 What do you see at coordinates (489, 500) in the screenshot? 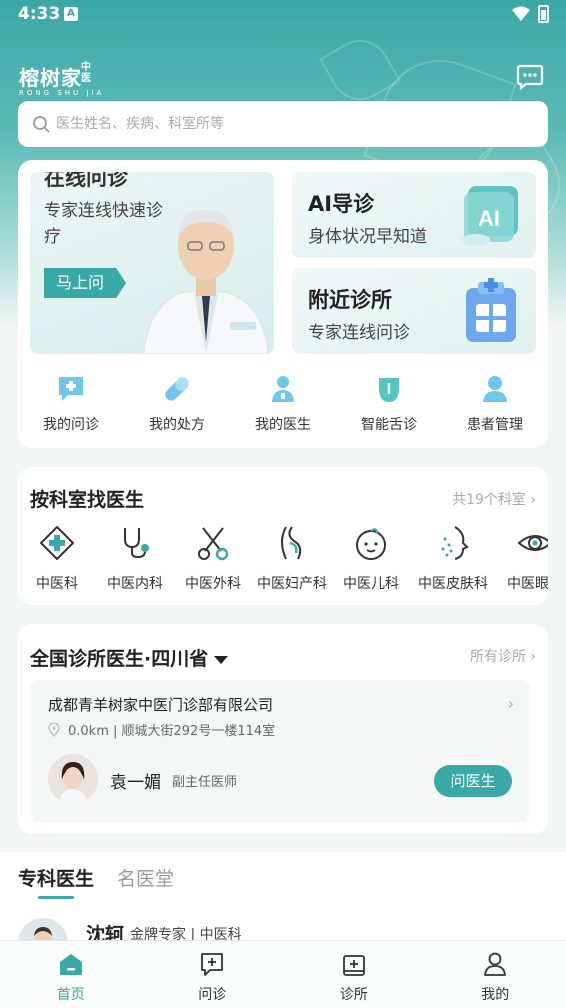
I see `all-departments-label: 共19个科室` at bounding box center [489, 500].